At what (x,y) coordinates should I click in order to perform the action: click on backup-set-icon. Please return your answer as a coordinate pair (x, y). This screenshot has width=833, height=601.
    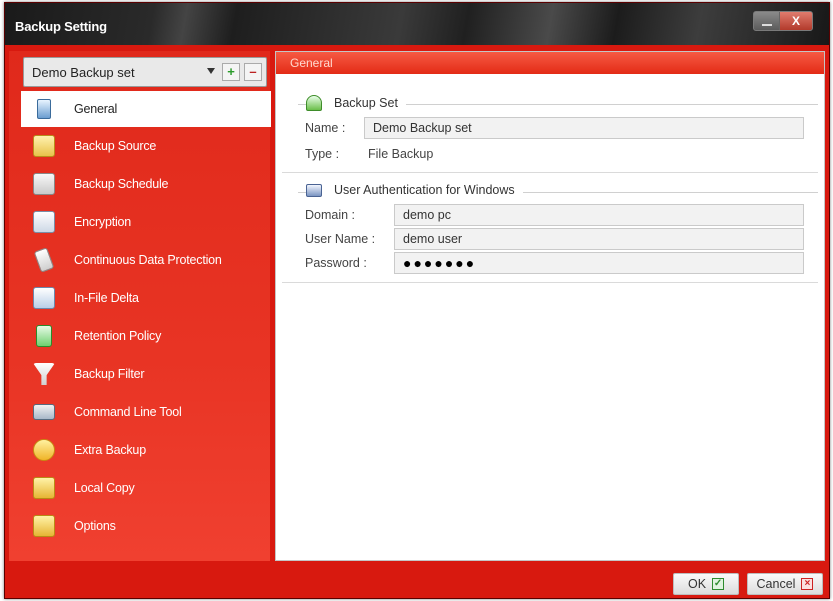
    Looking at the image, I should click on (314, 103).